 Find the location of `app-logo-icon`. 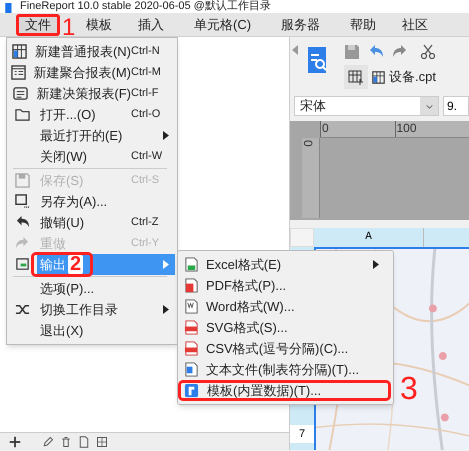

app-logo-icon is located at coordinates (9, 8).